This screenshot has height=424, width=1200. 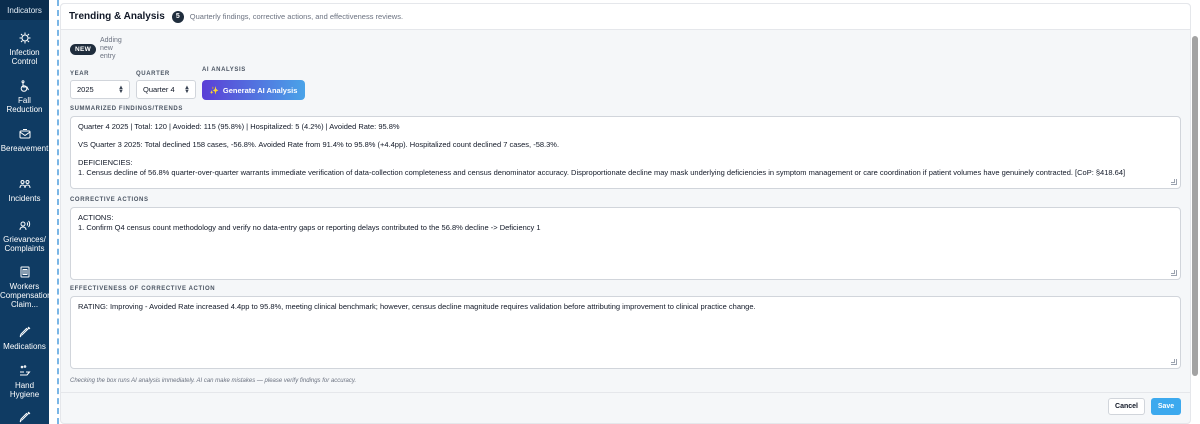 What do you see at coordinates (58, 212) in the screenshot?
I see `drag-divider` at bounding box center [58, 212].